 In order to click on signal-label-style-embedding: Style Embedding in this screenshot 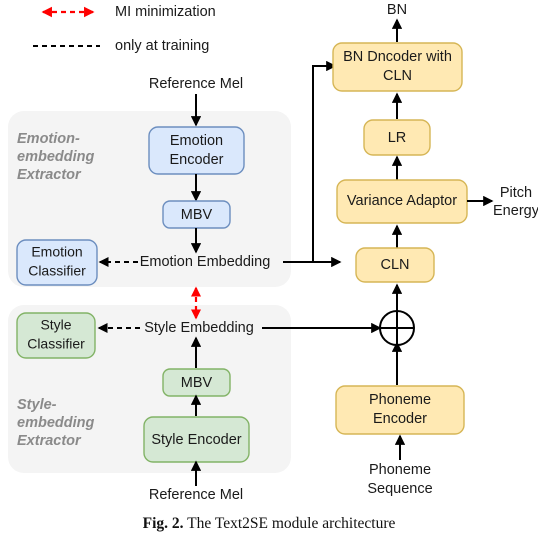, I will do `click(199, 328)`.